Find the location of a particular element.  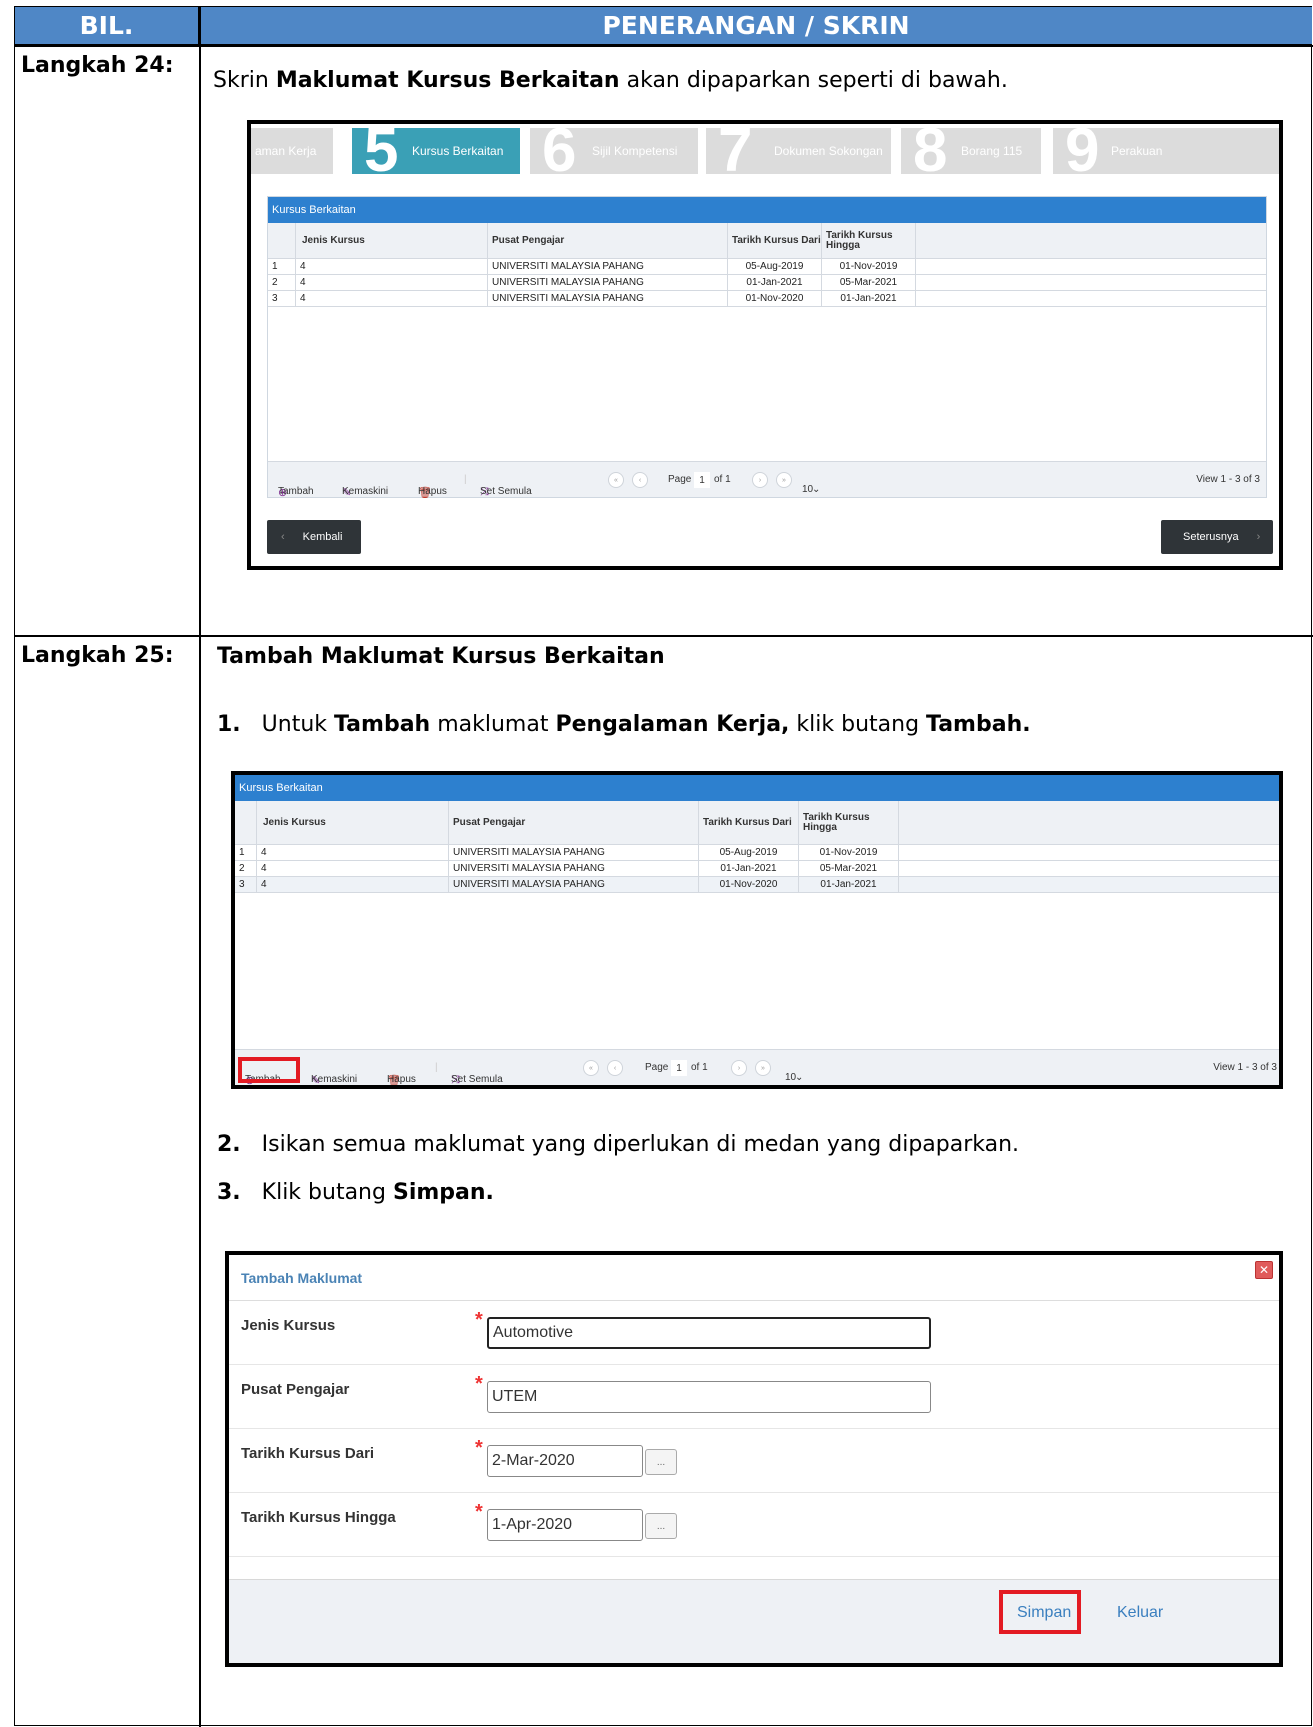

keluar-button: Keluar is located at coordinates (1140, 1613).